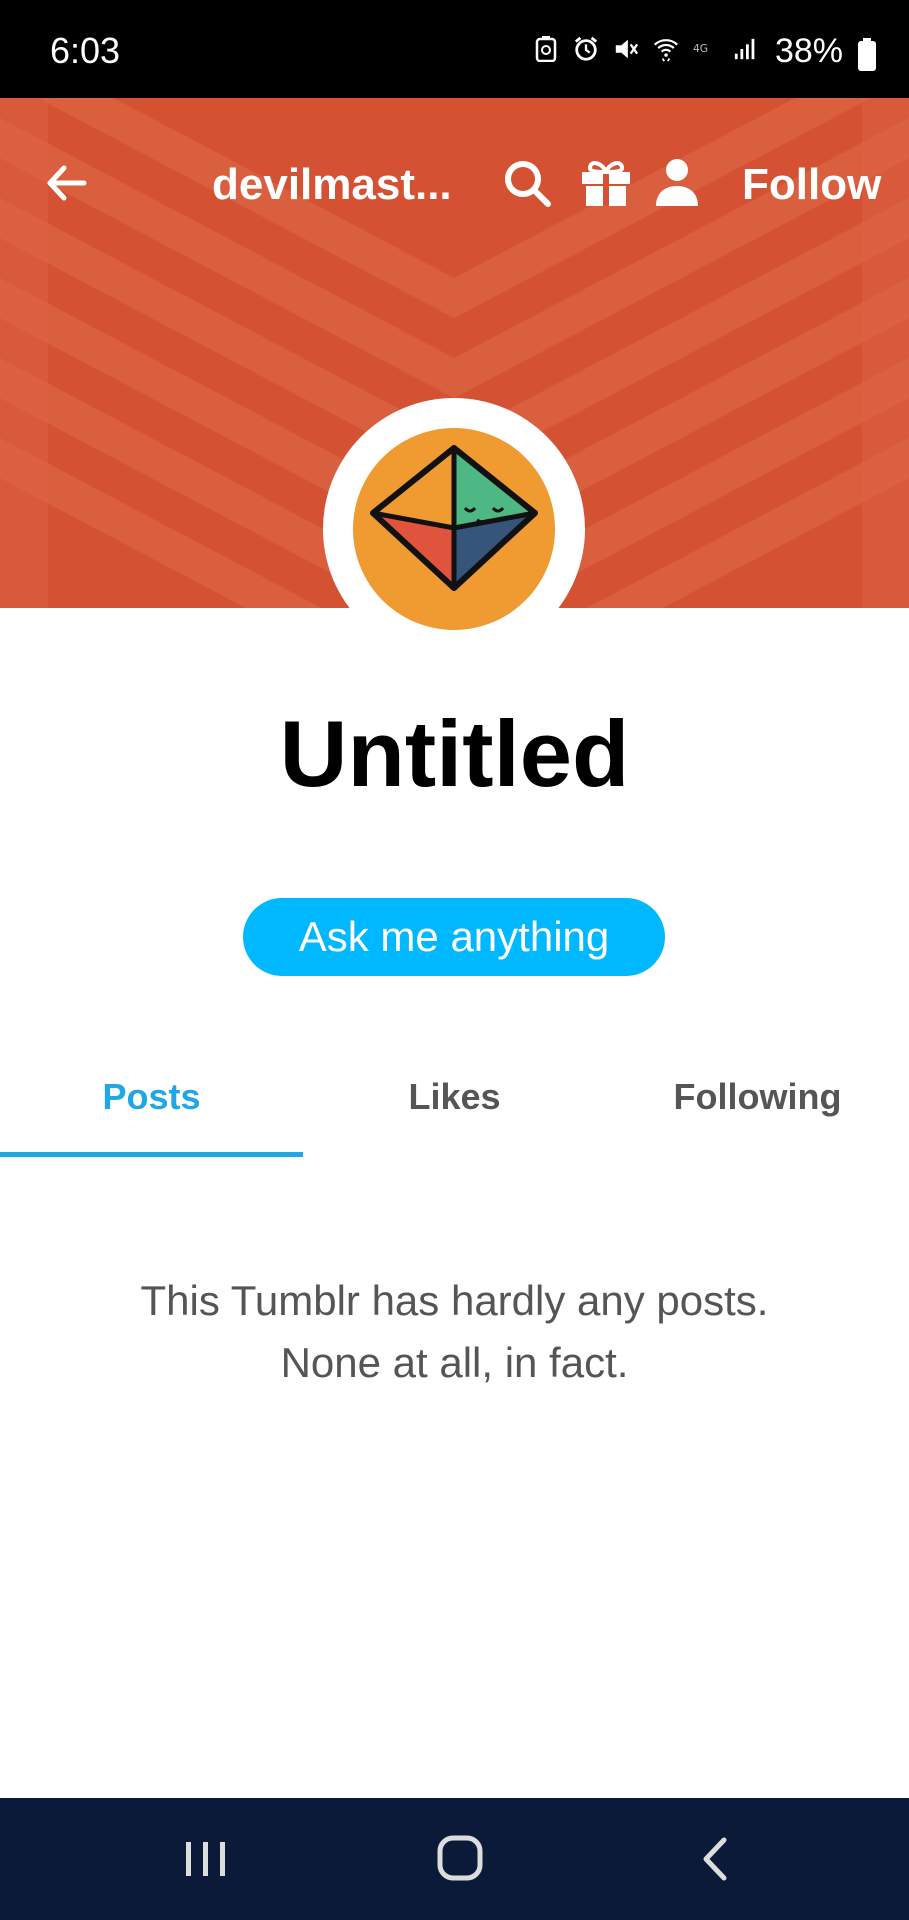  Describe the element at coordinates (460, 1859) in the screenshot. I see `home-icon` at that location.